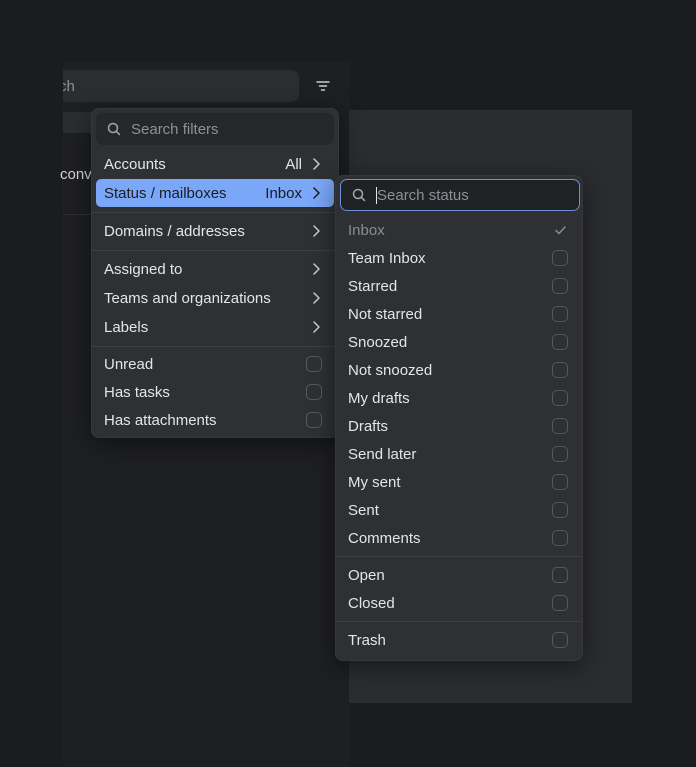  What do you see at coordinates (460, 640) in the screenshot?
I see `status-item-trash: Trash` at bounding box center [460, 640].